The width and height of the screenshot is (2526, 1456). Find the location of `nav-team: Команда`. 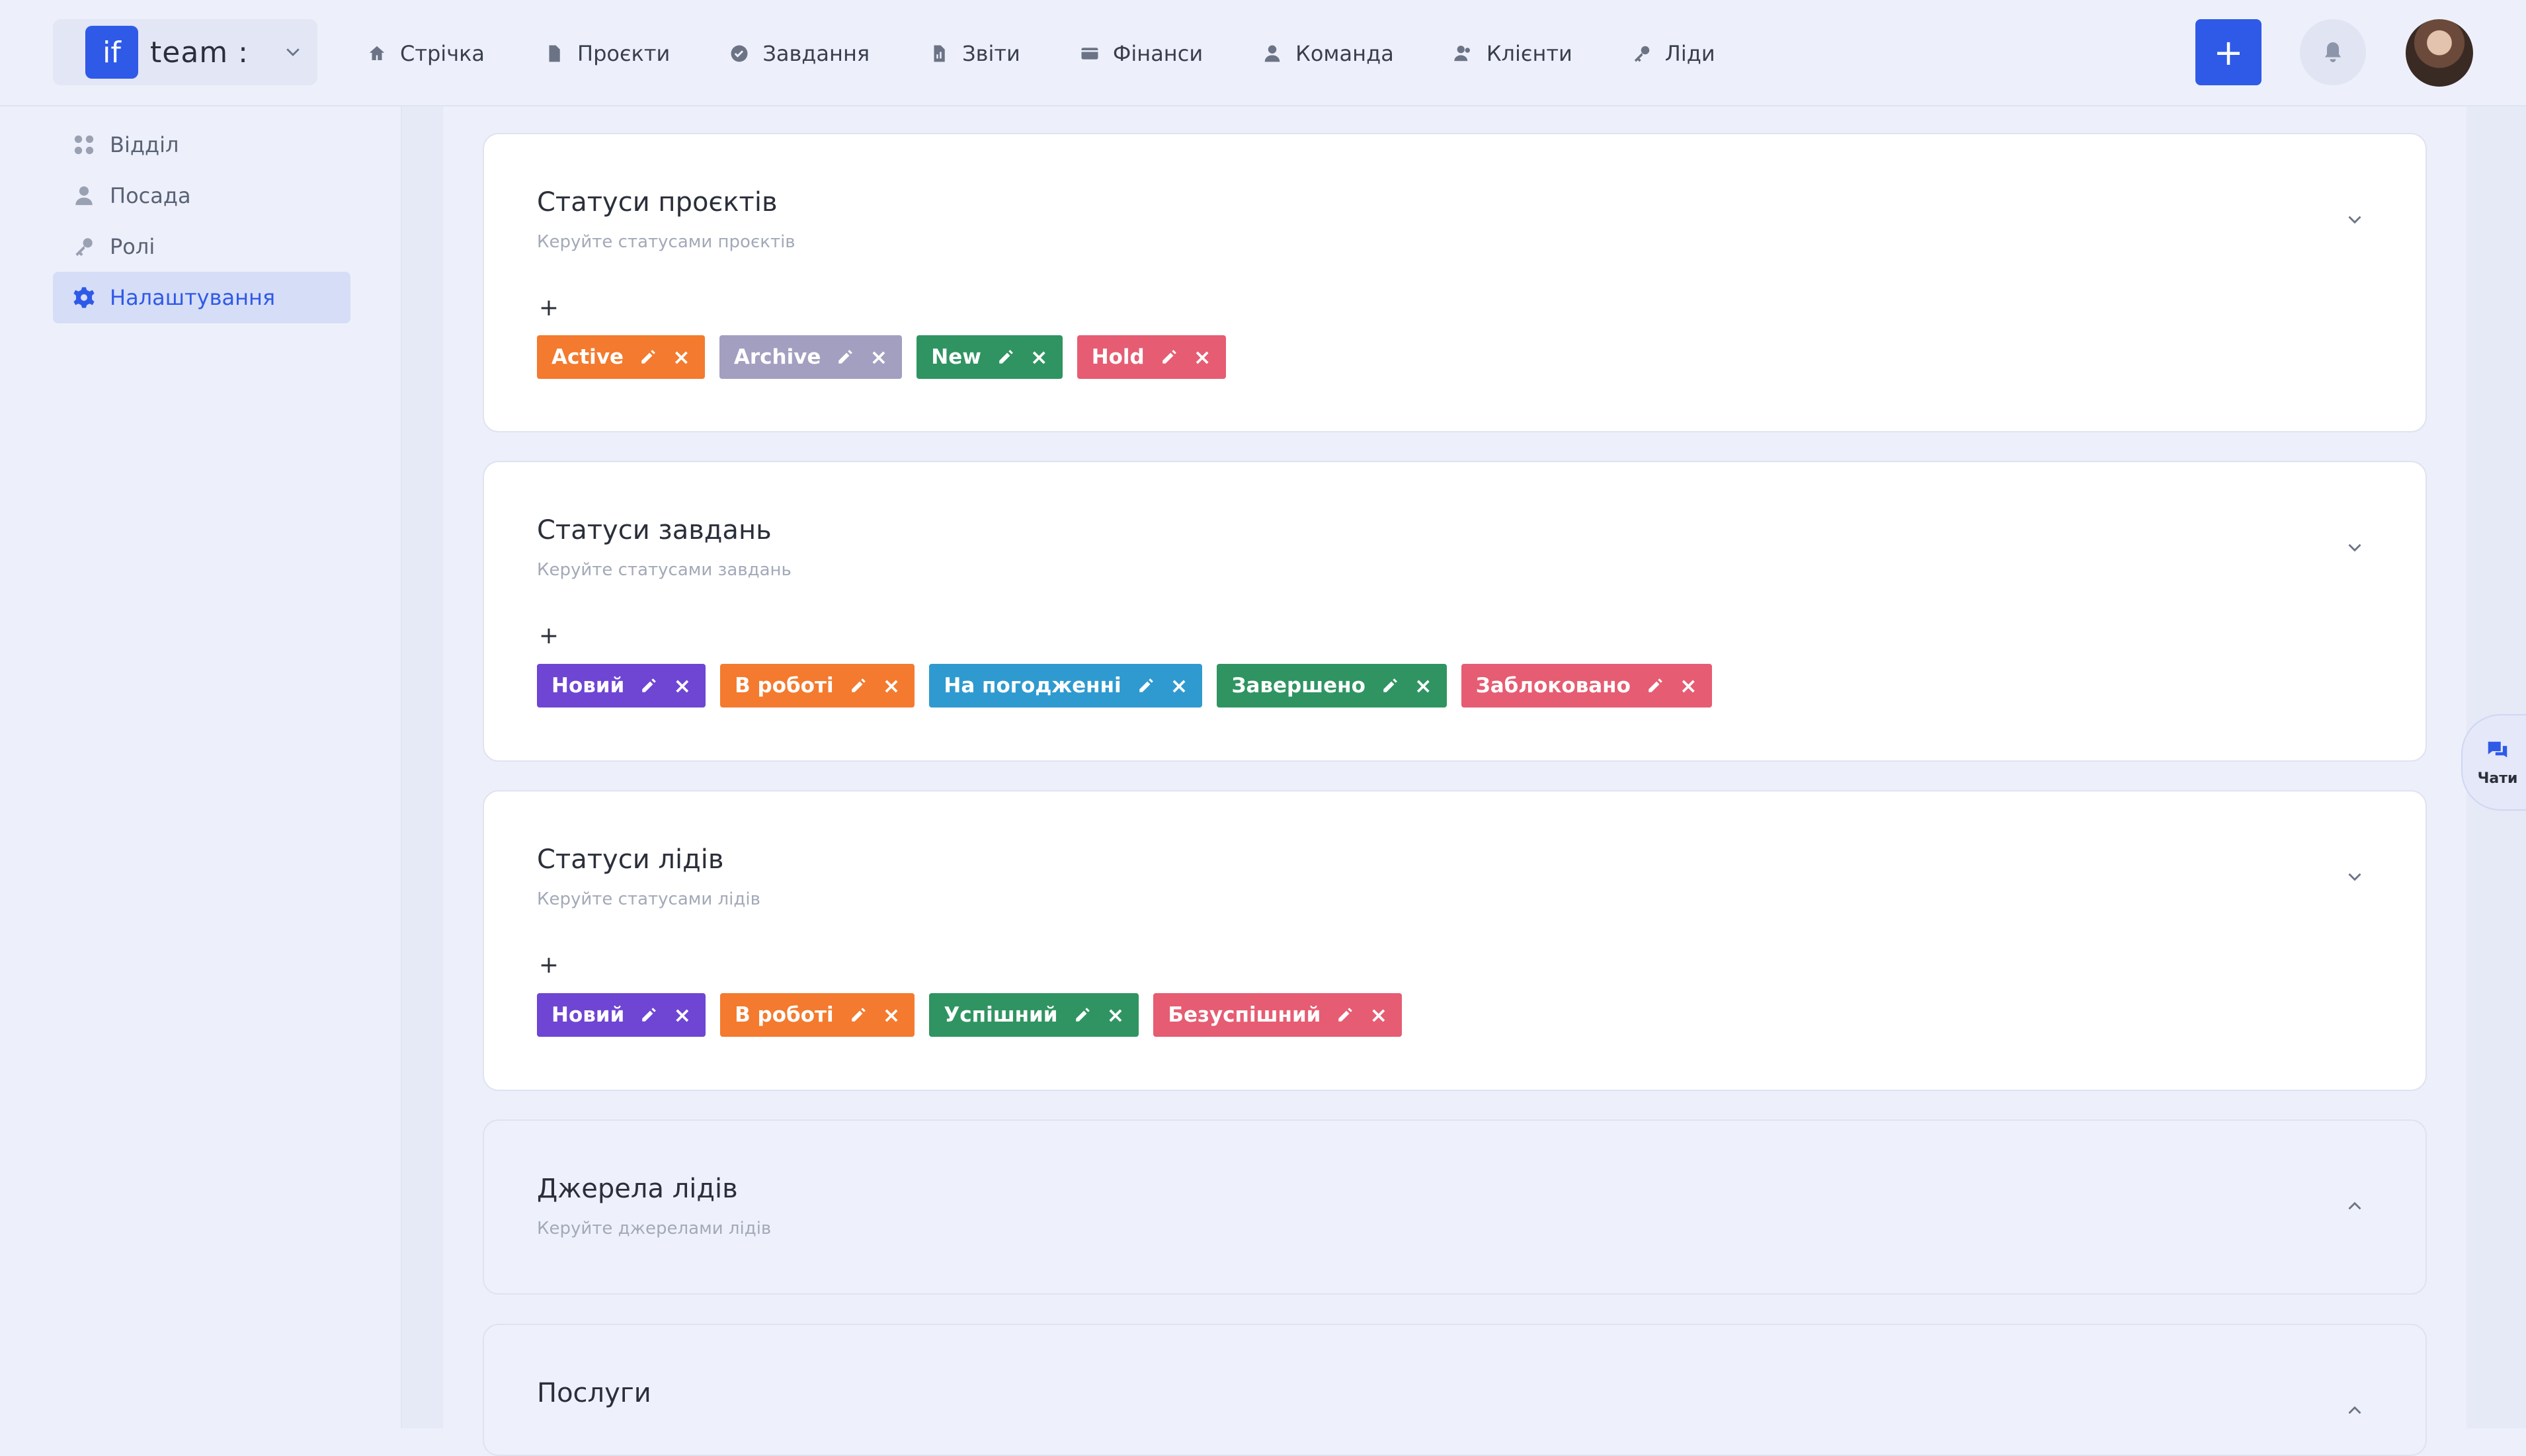

nav-team: Команда is located at coordinates (1328, 53).